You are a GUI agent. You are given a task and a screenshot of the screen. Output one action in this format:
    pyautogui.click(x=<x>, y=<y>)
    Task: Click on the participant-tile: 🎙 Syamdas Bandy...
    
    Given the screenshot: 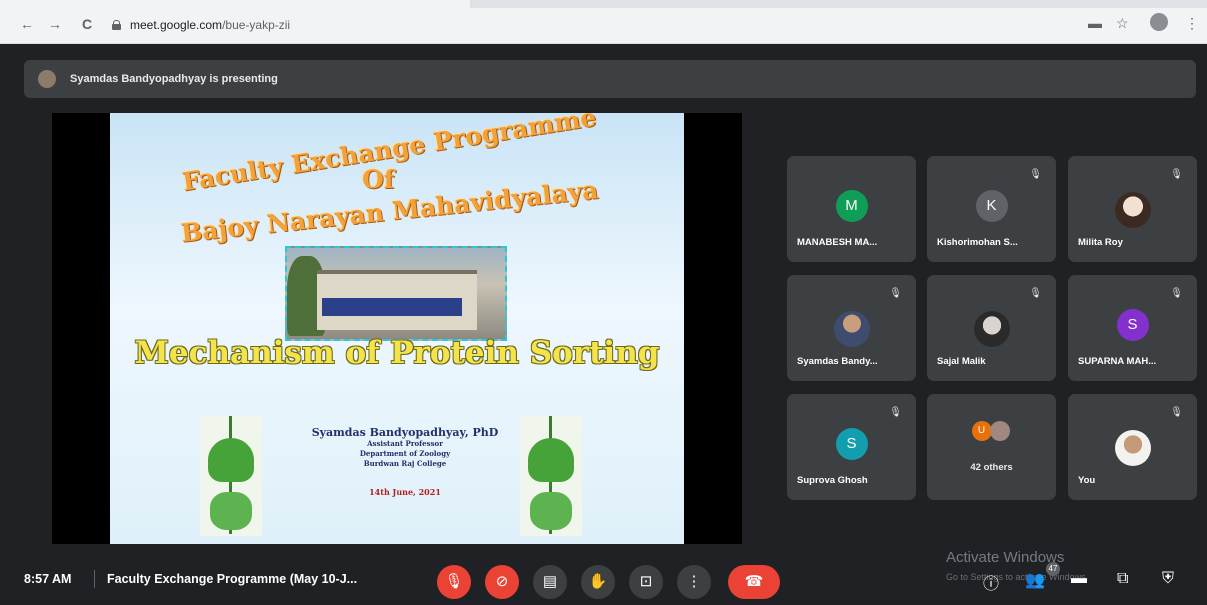 What is the action you would take?
    pyautogui.click(x=851, y=328)
    